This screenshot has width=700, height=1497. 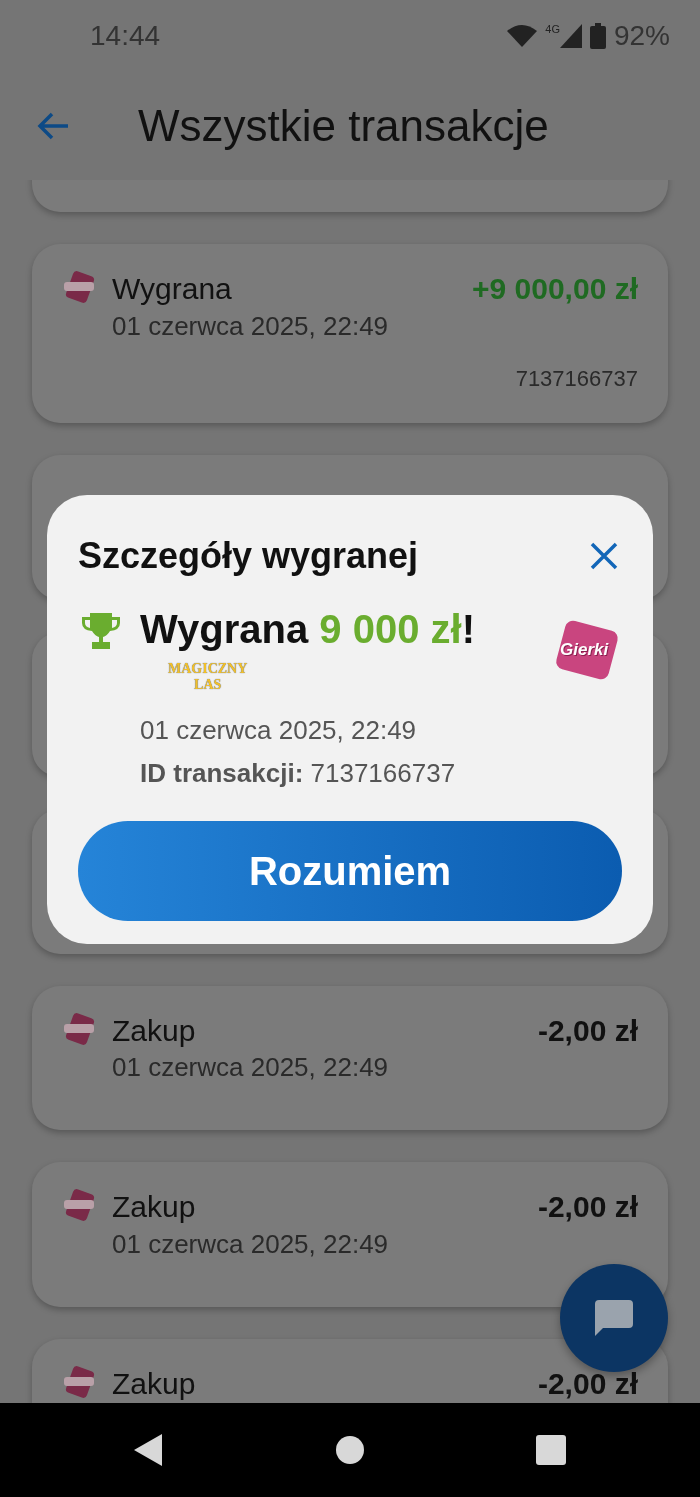 I want to click on transaction-card: Wygrana +9 000,00 zł 01 czerwca 2025, 22:49 7137166737, so click(x=350, y=333).